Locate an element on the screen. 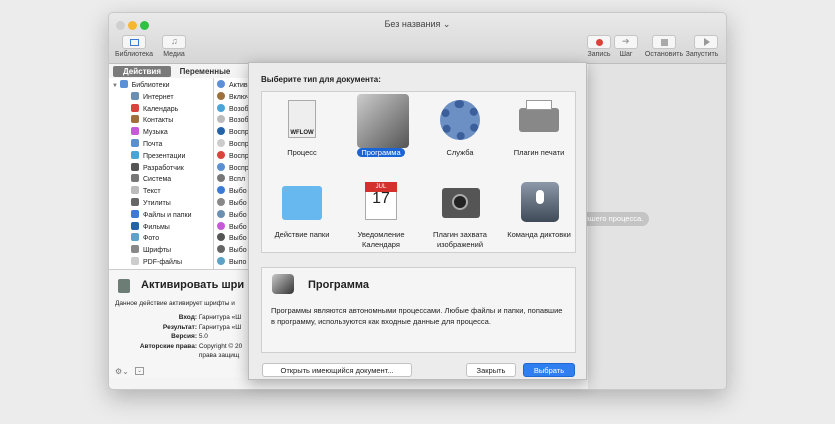 The width and height of the screenshot is (835, 424). print-plugin-icon is located at coordinates (539, 120).